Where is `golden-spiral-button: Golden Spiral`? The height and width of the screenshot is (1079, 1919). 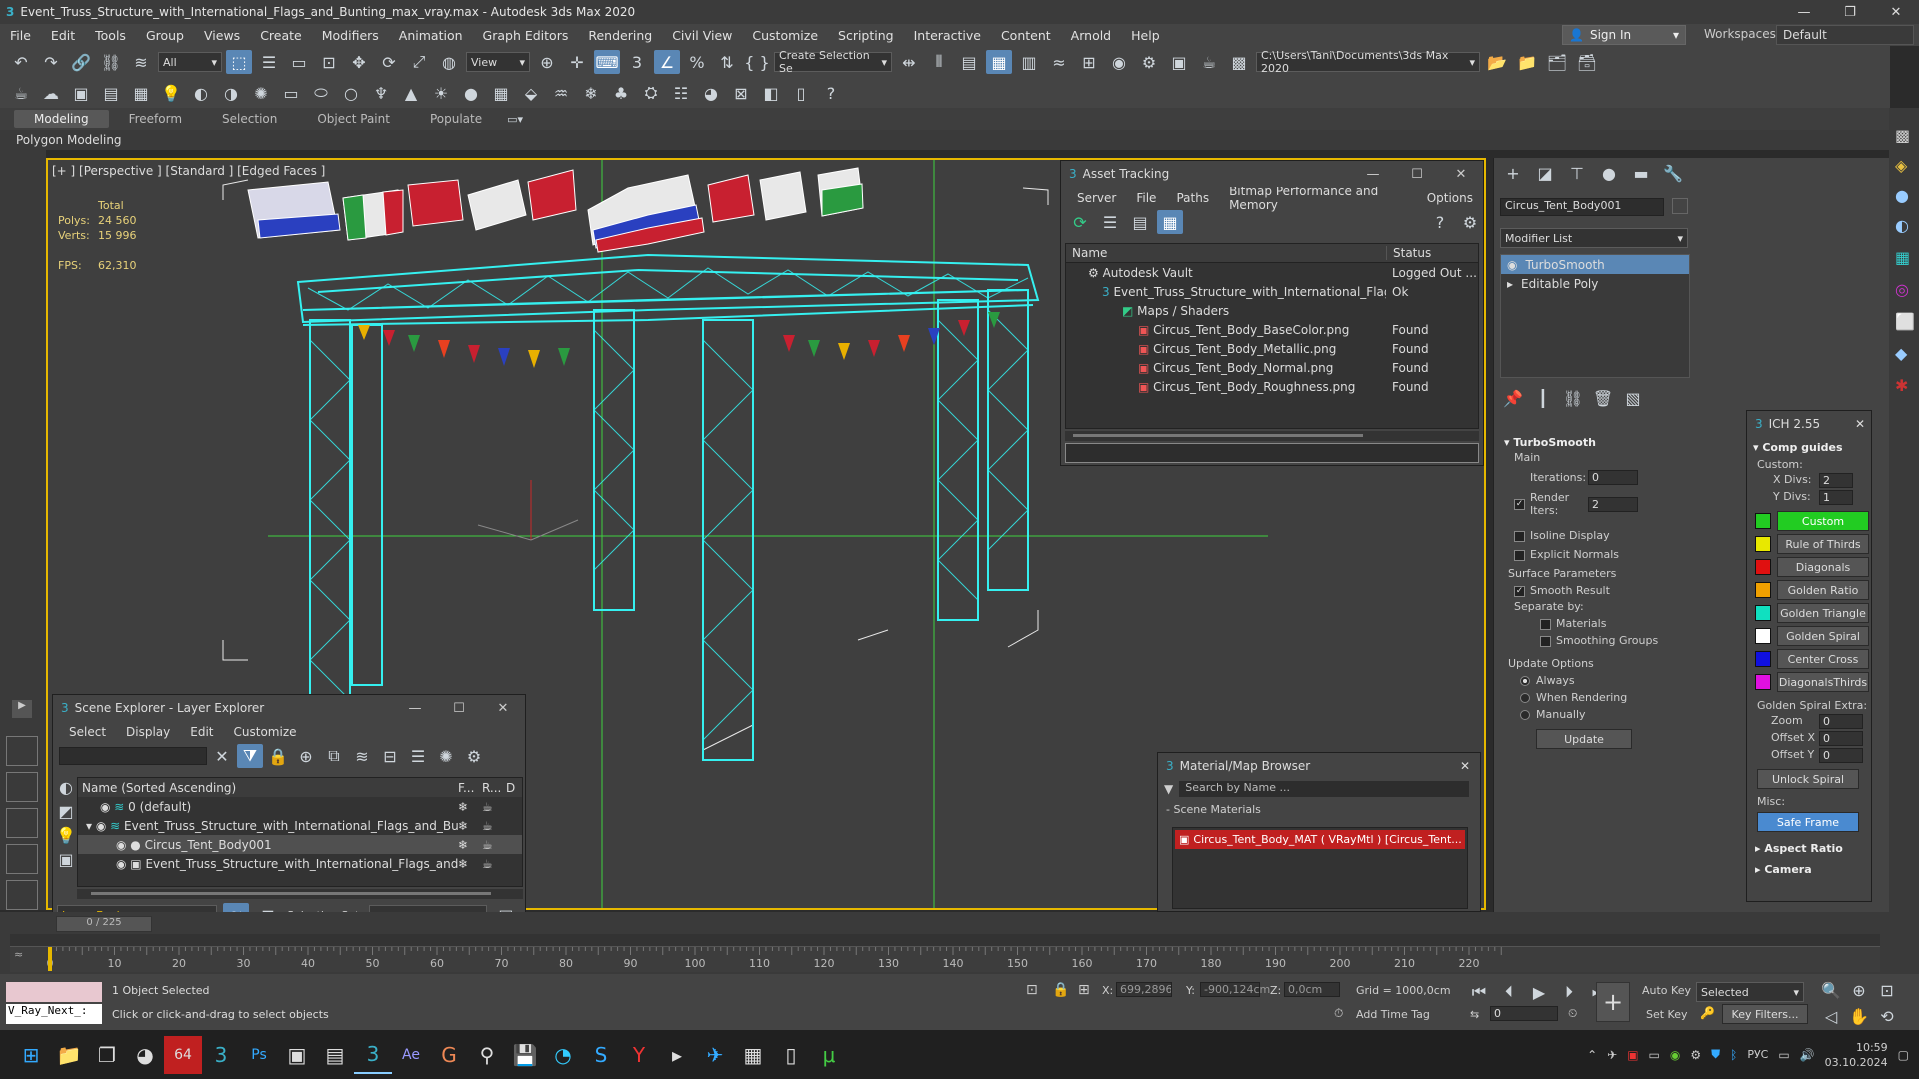 golden-spiral-button: Golden Spiral is located at coordinates (1823, 636).